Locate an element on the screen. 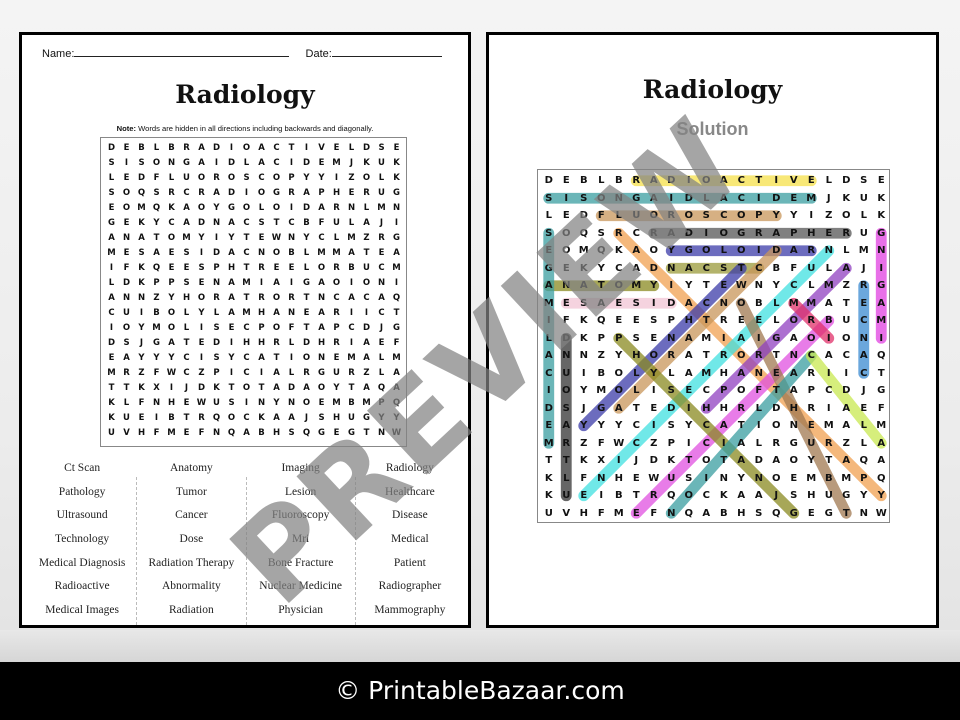 Image resolution: width=960 pixels, height=720 pixels. grid-letter: V is located at coordinates (566, 513).